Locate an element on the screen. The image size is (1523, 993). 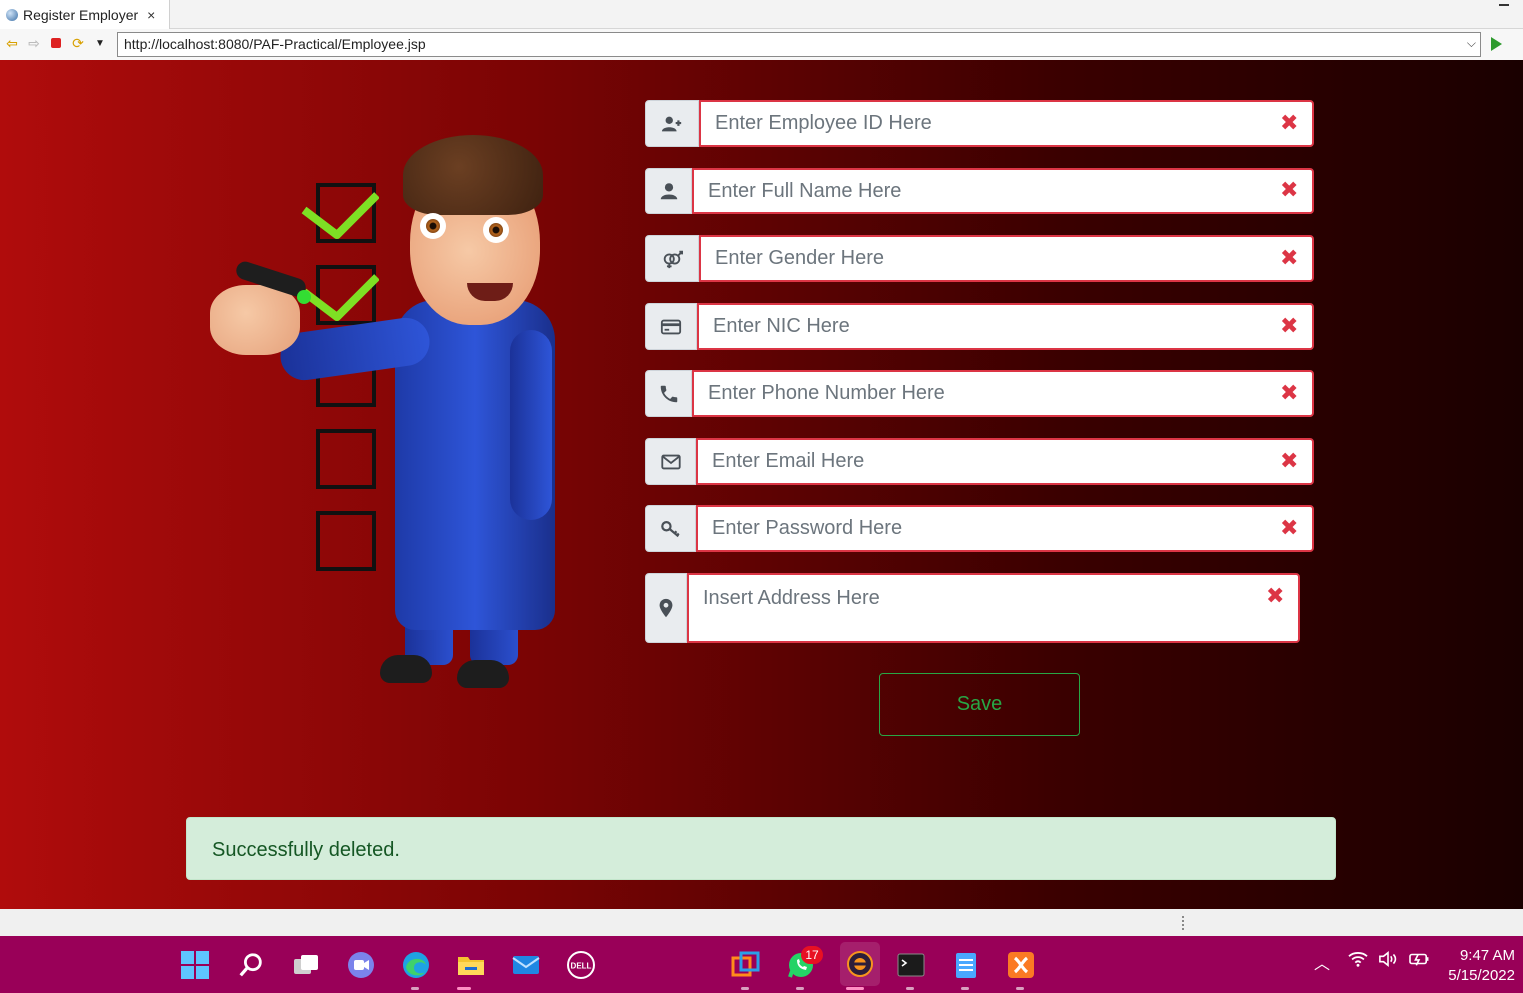
user-plus-icon is located at coordinates (672, 123).